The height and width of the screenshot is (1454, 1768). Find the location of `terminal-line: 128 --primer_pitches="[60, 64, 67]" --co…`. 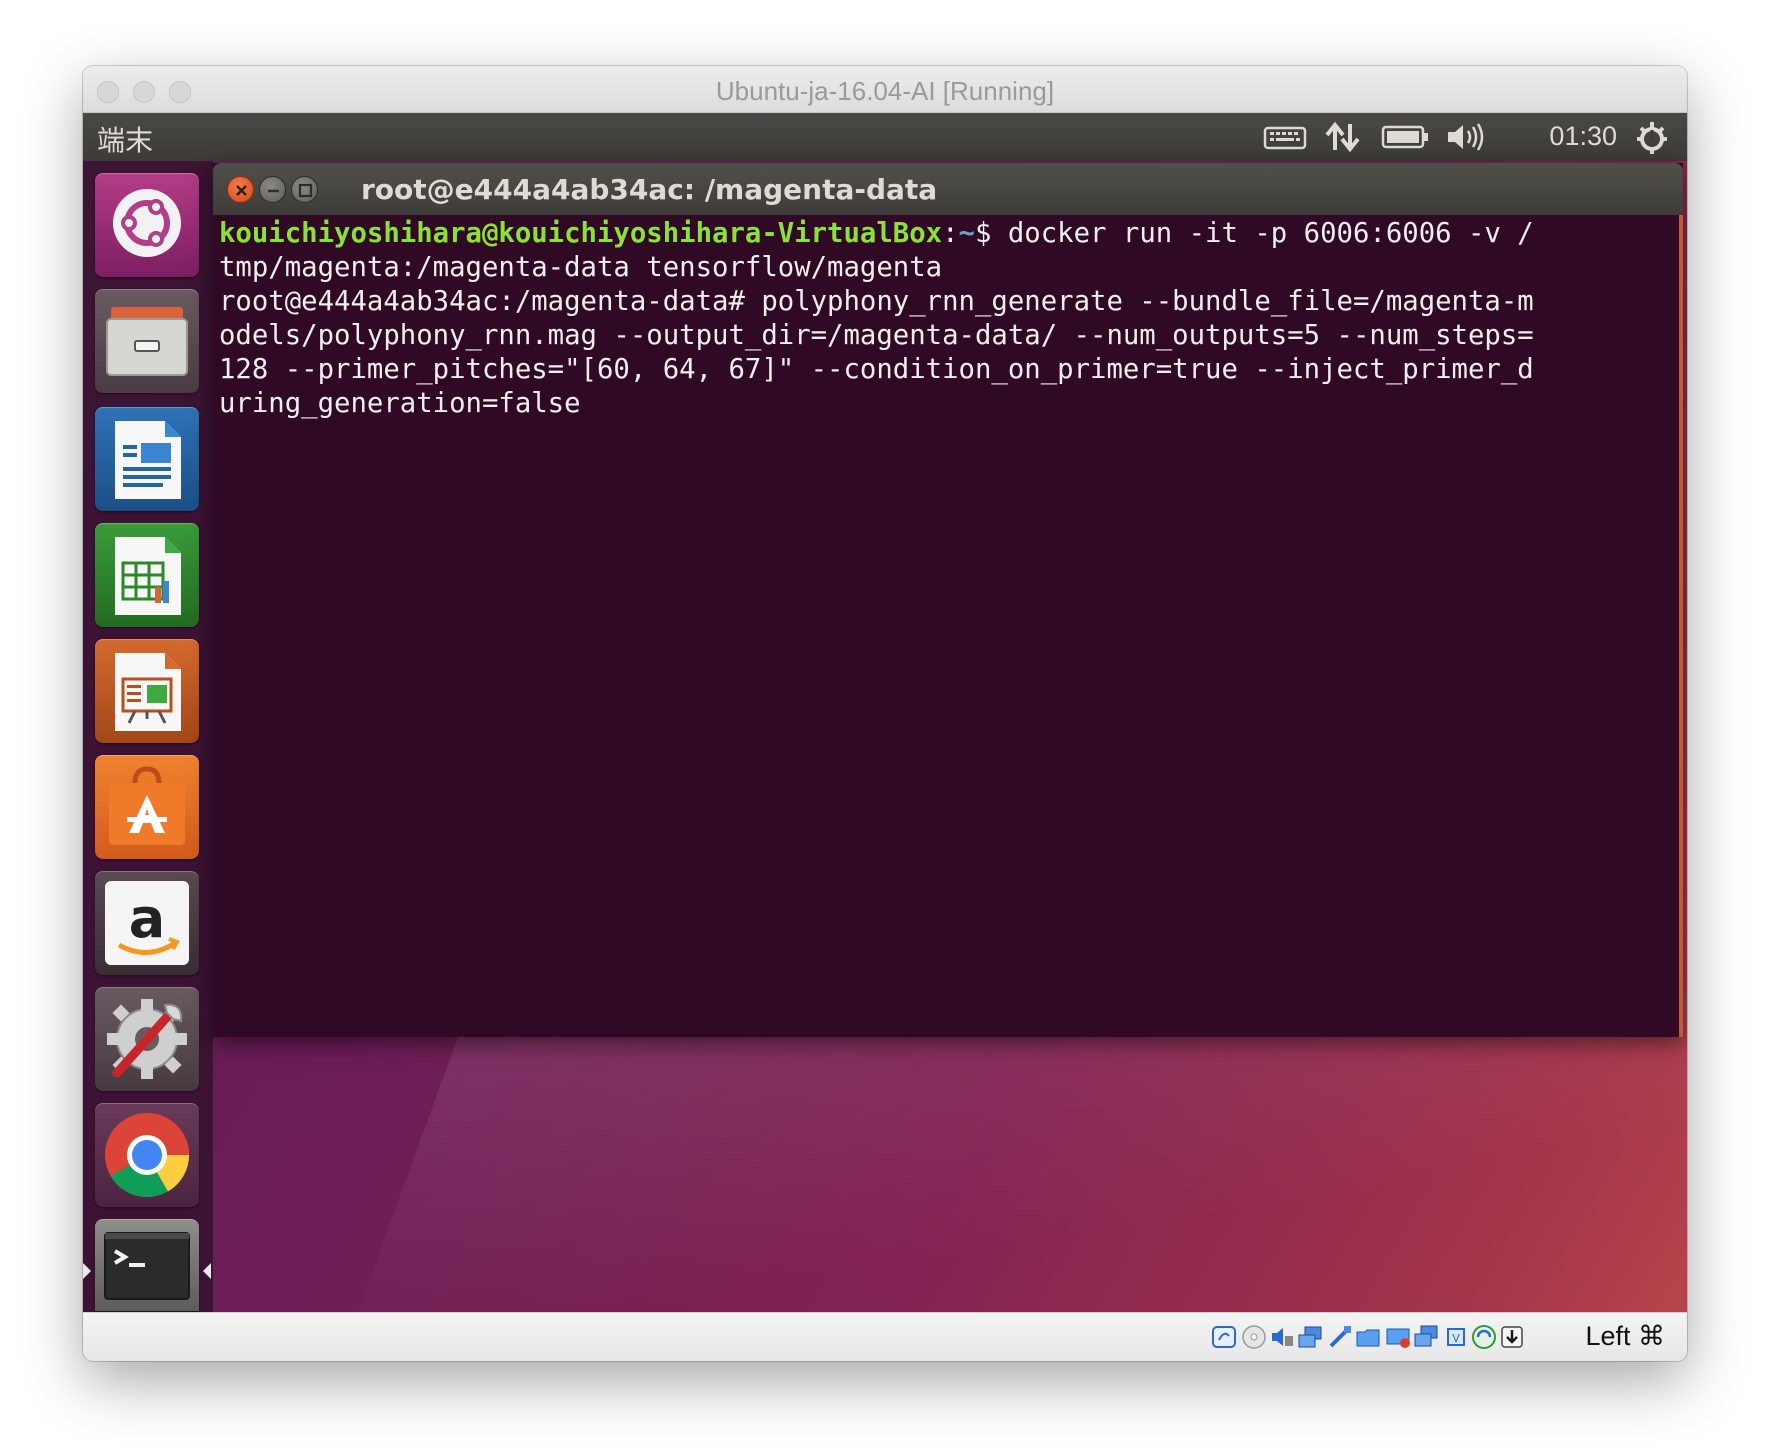

terminal-line: 128 --primer_pitches="[60, 64, 67]" --co… is located at coordinates (876, 369).